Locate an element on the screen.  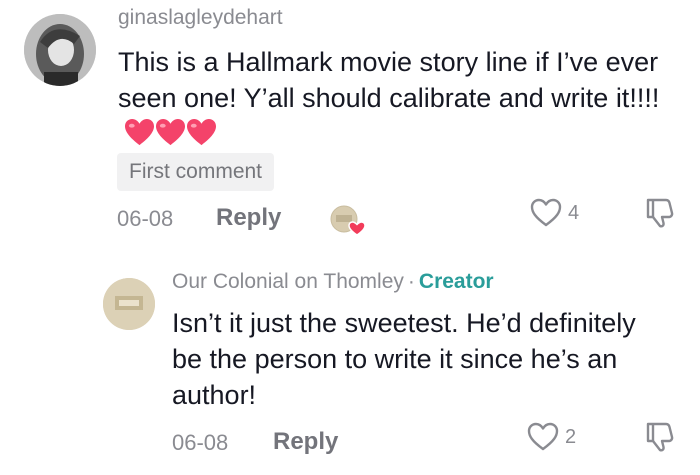
like-button: 4 is located at coordinates (554, 213).